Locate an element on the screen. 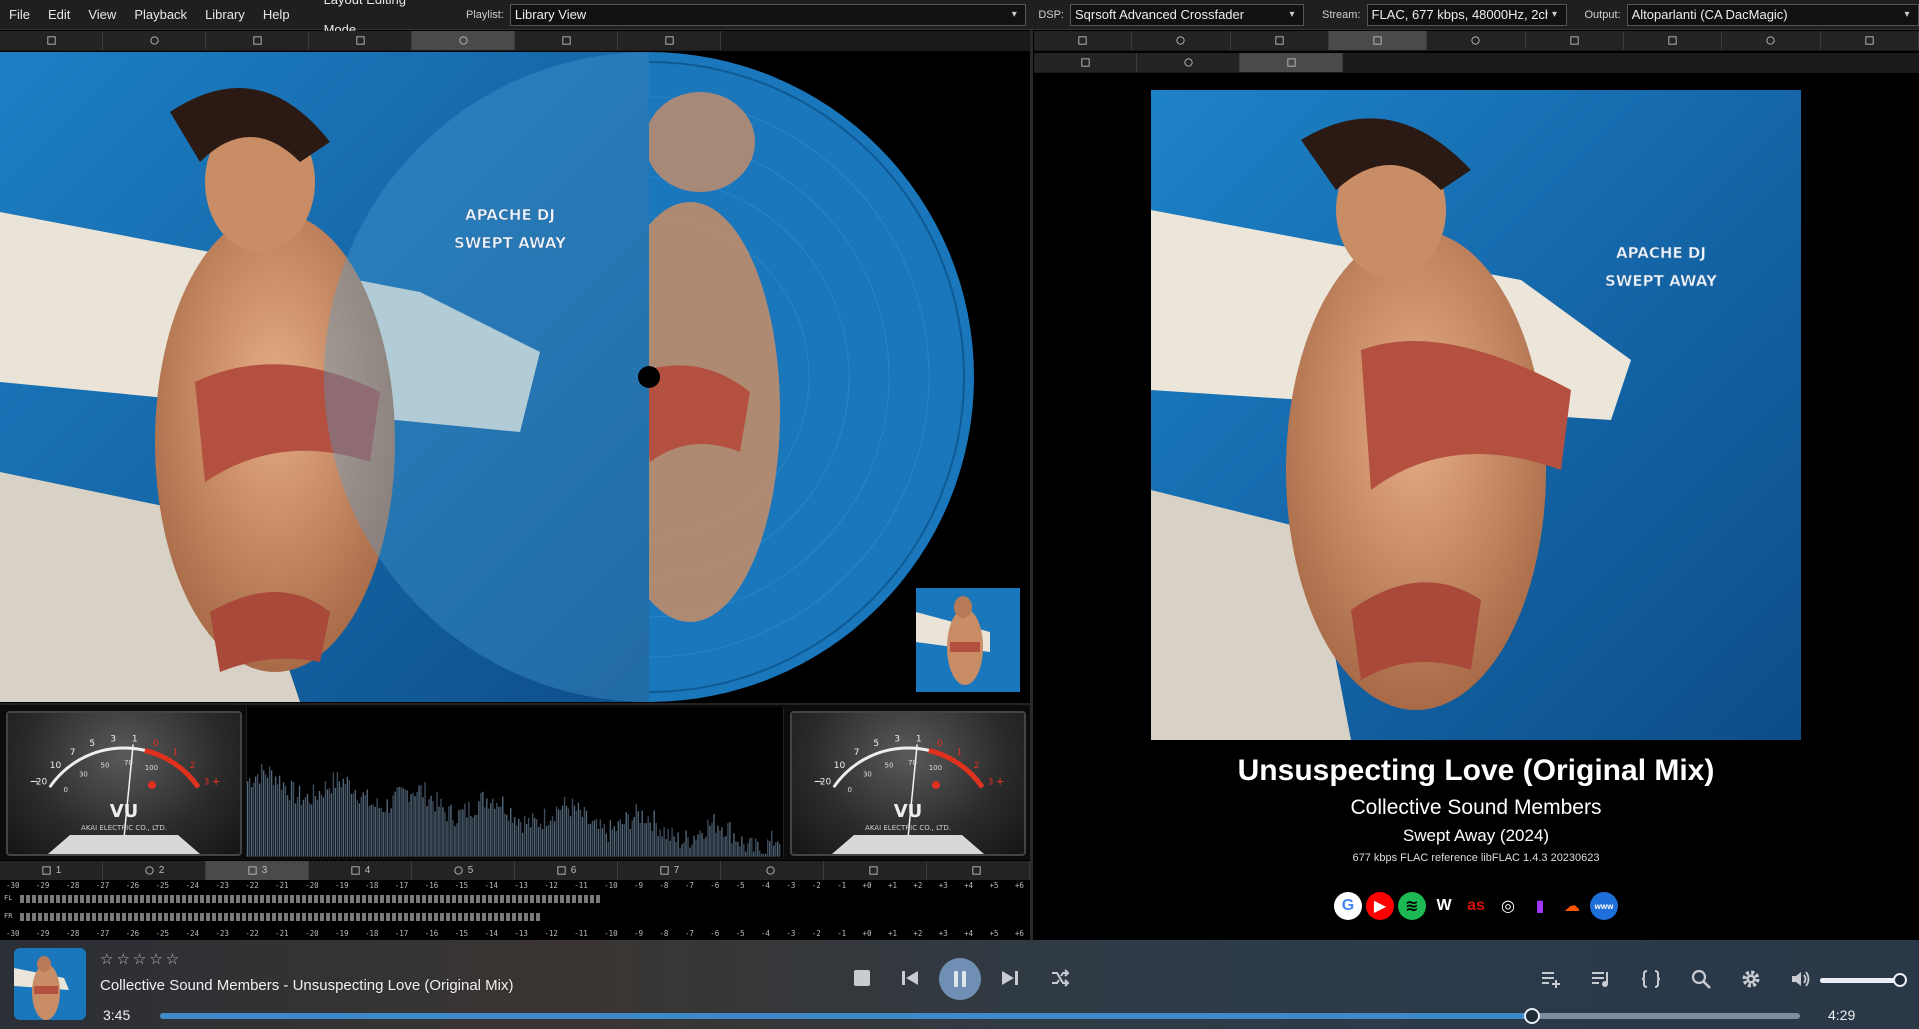  menu-edit: Edit is located at coordinates (59, 15).